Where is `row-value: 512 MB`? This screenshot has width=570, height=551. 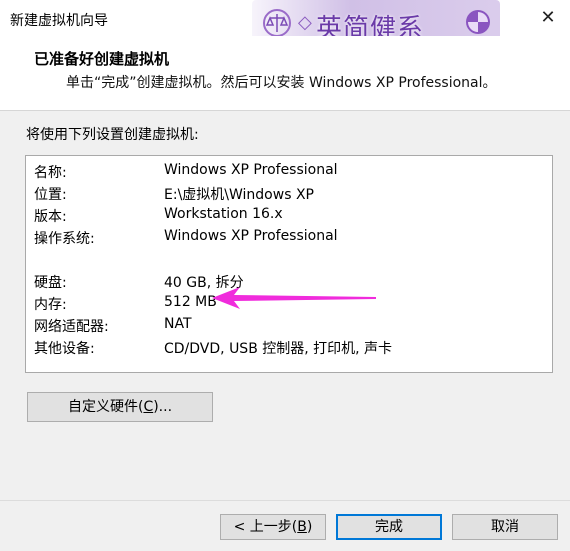 row-value: 512 MB is located at coordinates (190, 302).